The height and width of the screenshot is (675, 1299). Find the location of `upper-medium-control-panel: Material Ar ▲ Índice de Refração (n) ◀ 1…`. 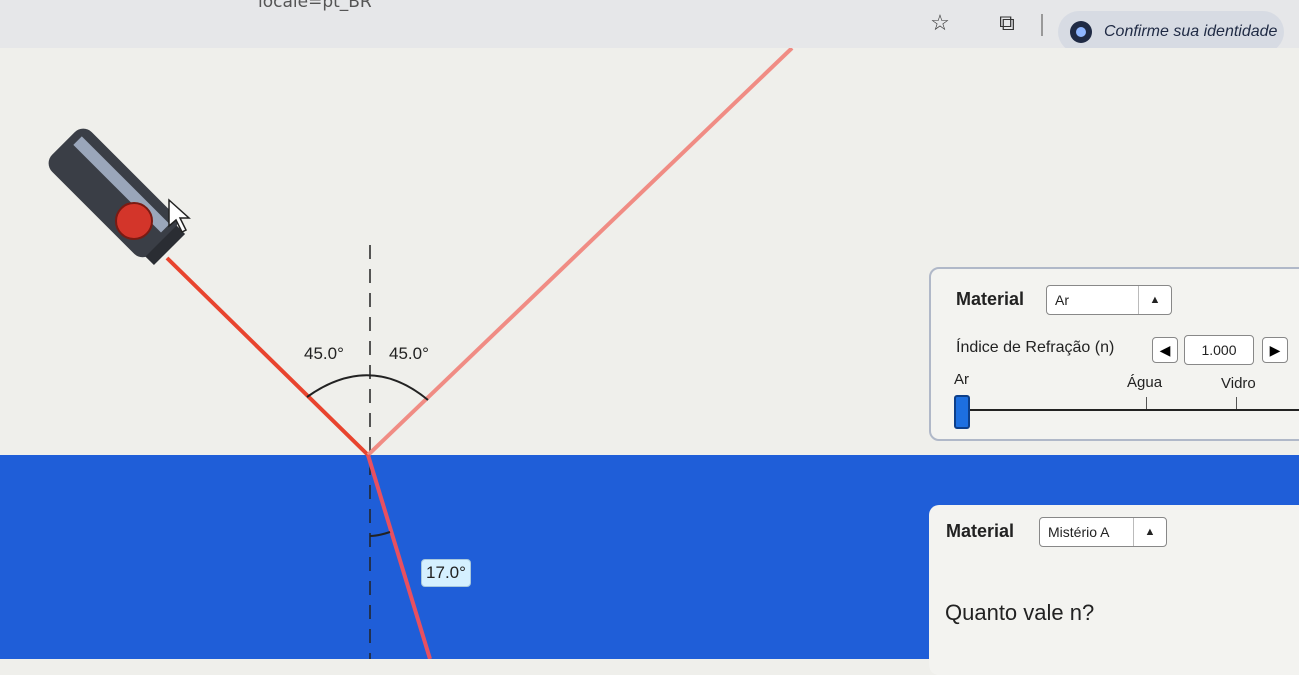

upper-medium-control-panel: Material Ar ▲ Índice de Refração (n) ◀ 1… is located at coordinates (1114, 354).